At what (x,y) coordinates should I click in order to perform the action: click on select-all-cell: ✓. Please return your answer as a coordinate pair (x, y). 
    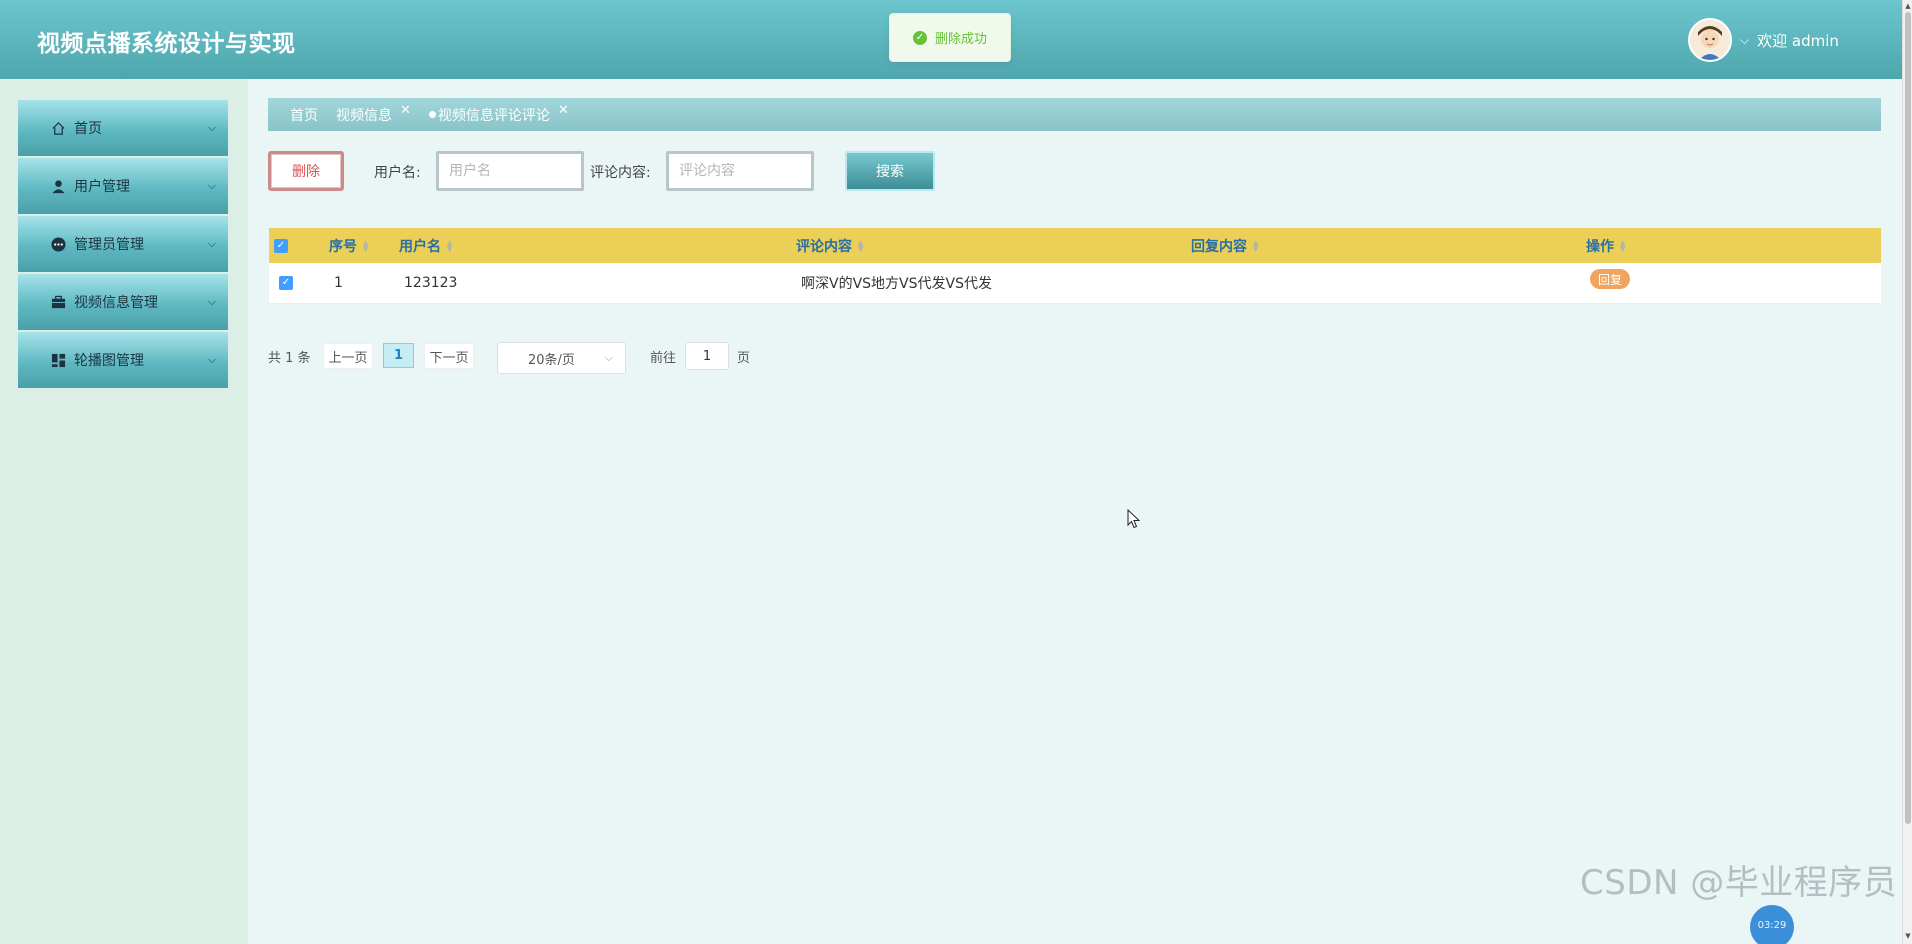
    Looking at the image, I should click on (281, 245).